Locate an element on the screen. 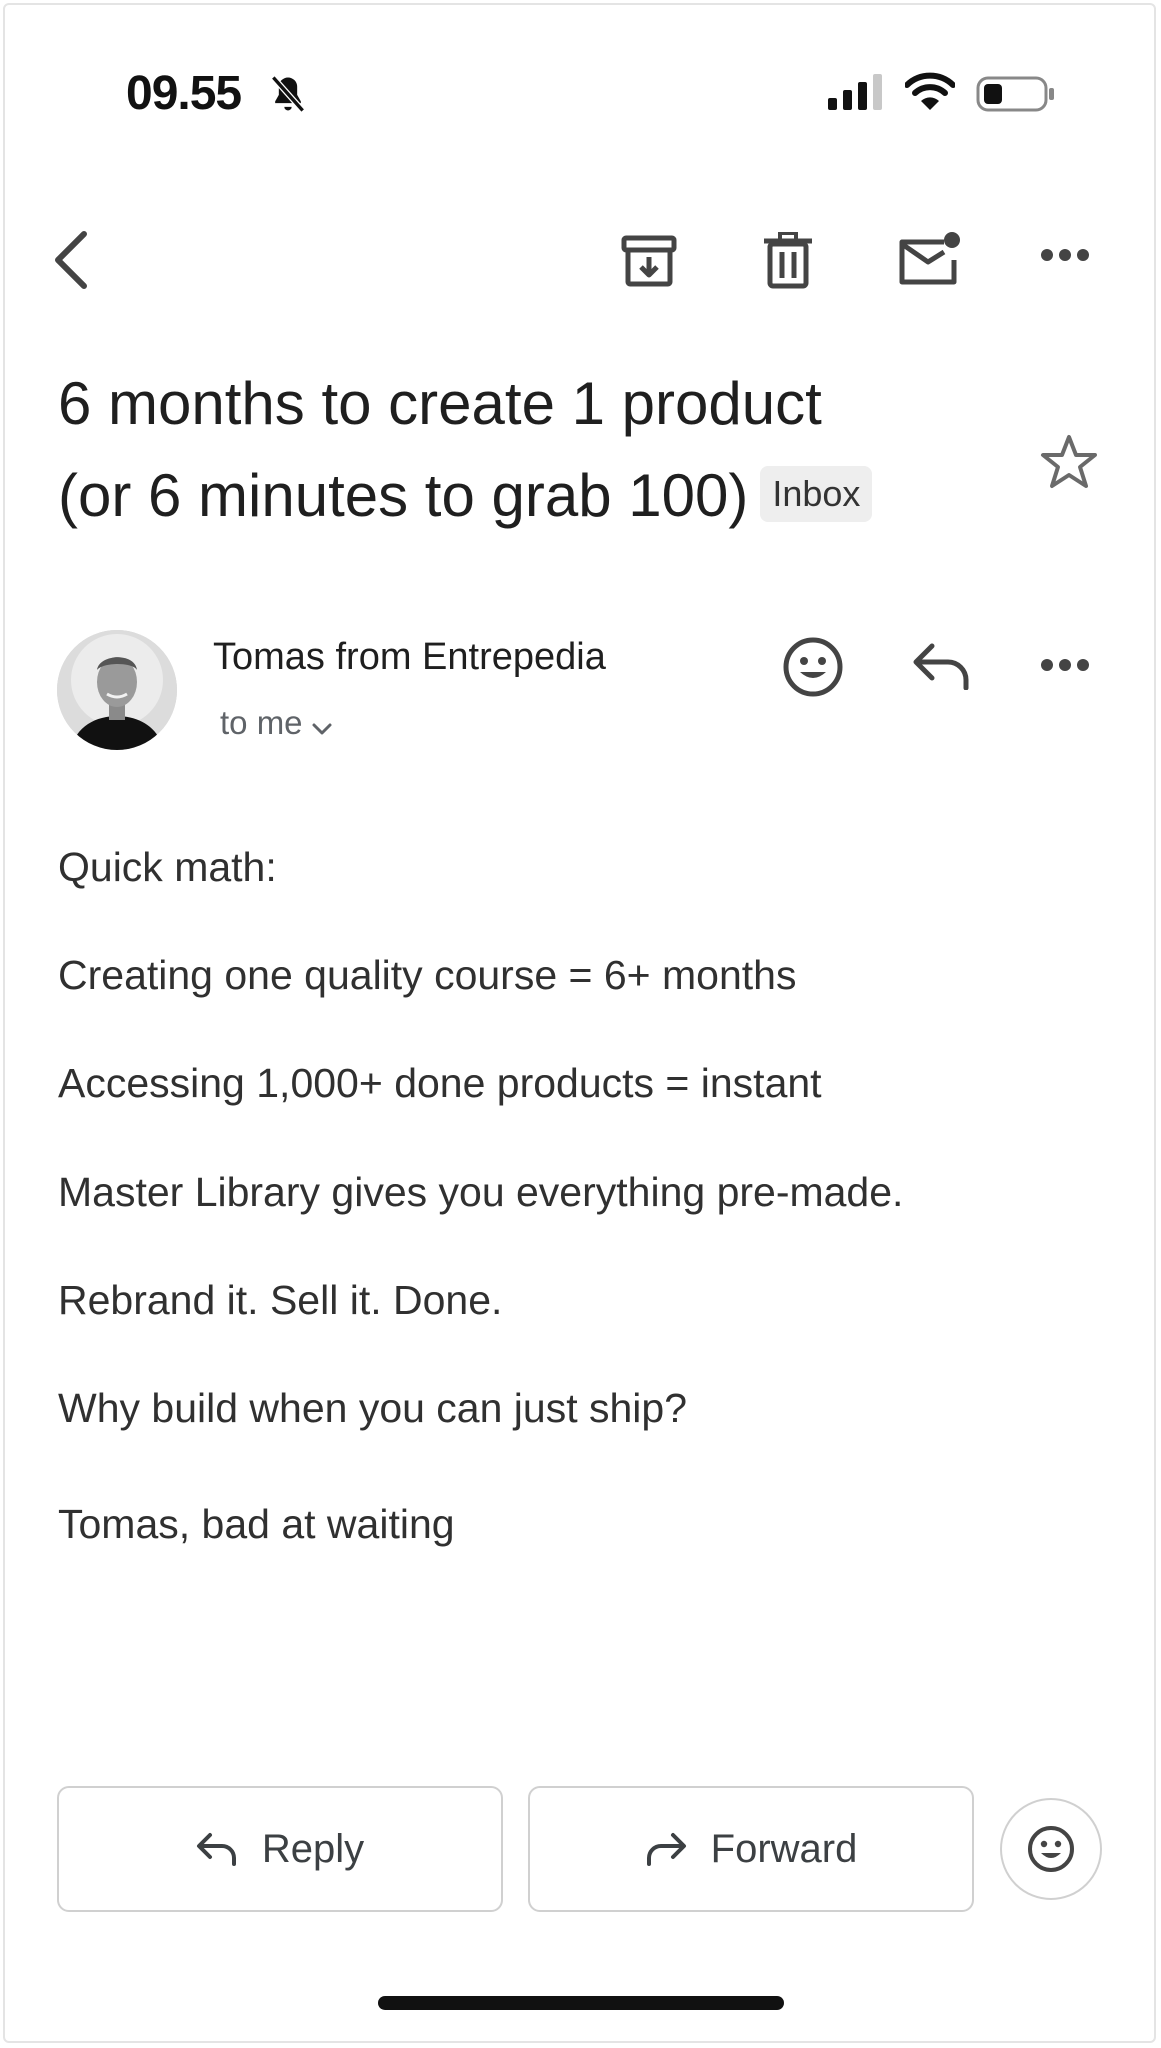 This screenshot has width=1161, height=2048. reply-button: Reply is located at coordinates (280, 1849).